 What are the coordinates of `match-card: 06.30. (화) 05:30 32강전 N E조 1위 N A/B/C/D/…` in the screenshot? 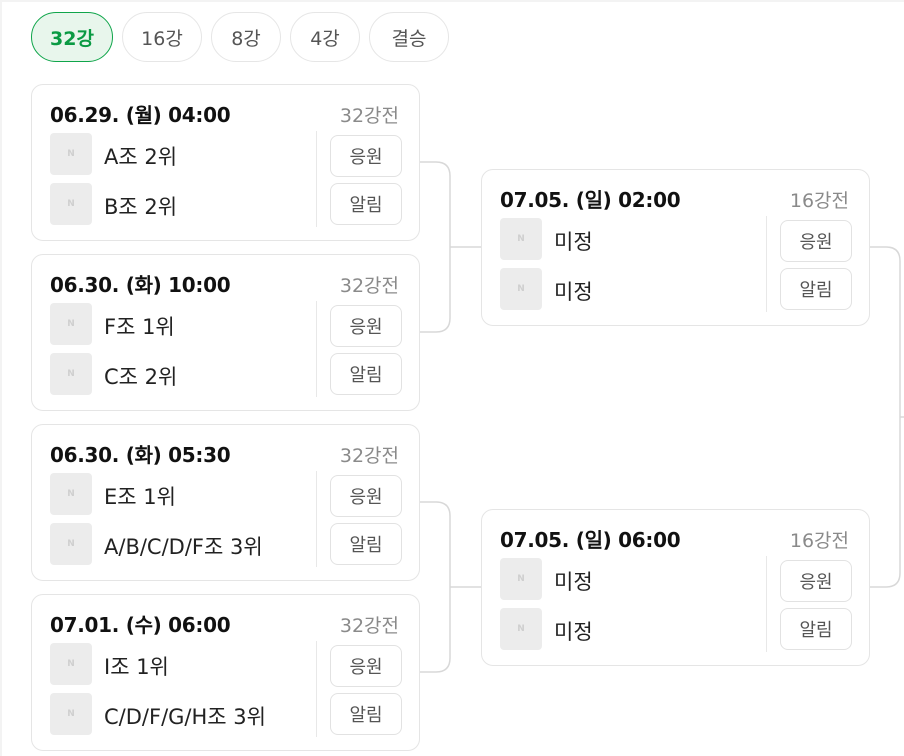 It's located at (225, 502).